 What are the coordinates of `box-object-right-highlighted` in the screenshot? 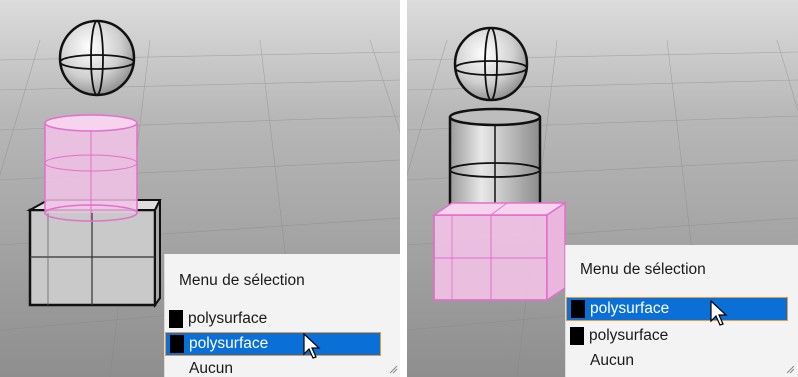 It's located at (499, 251).